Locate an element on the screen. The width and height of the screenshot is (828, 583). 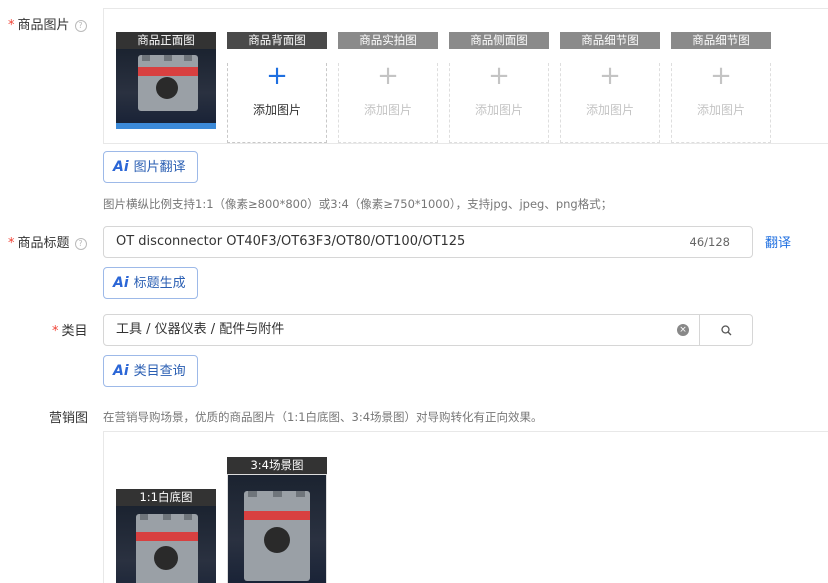
product-images-label: * 商品图片? is located at coordinates (47, 23).